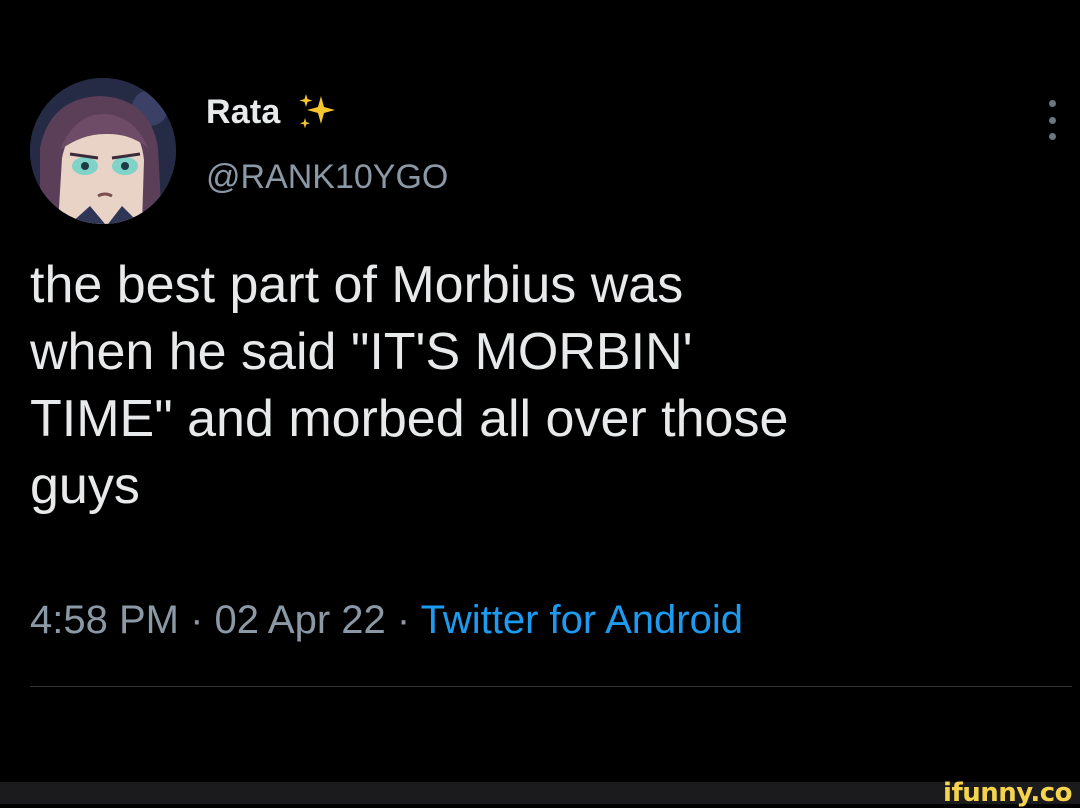 This screenshot has width=1080, height=808. I want to click on author-name-row: Rata, so click(272, 112).